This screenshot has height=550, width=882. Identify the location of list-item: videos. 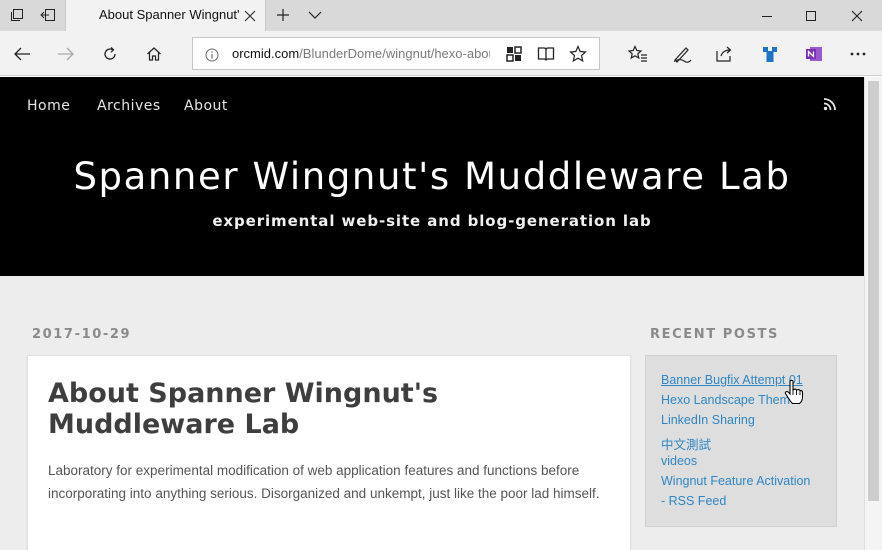
(735, 464).